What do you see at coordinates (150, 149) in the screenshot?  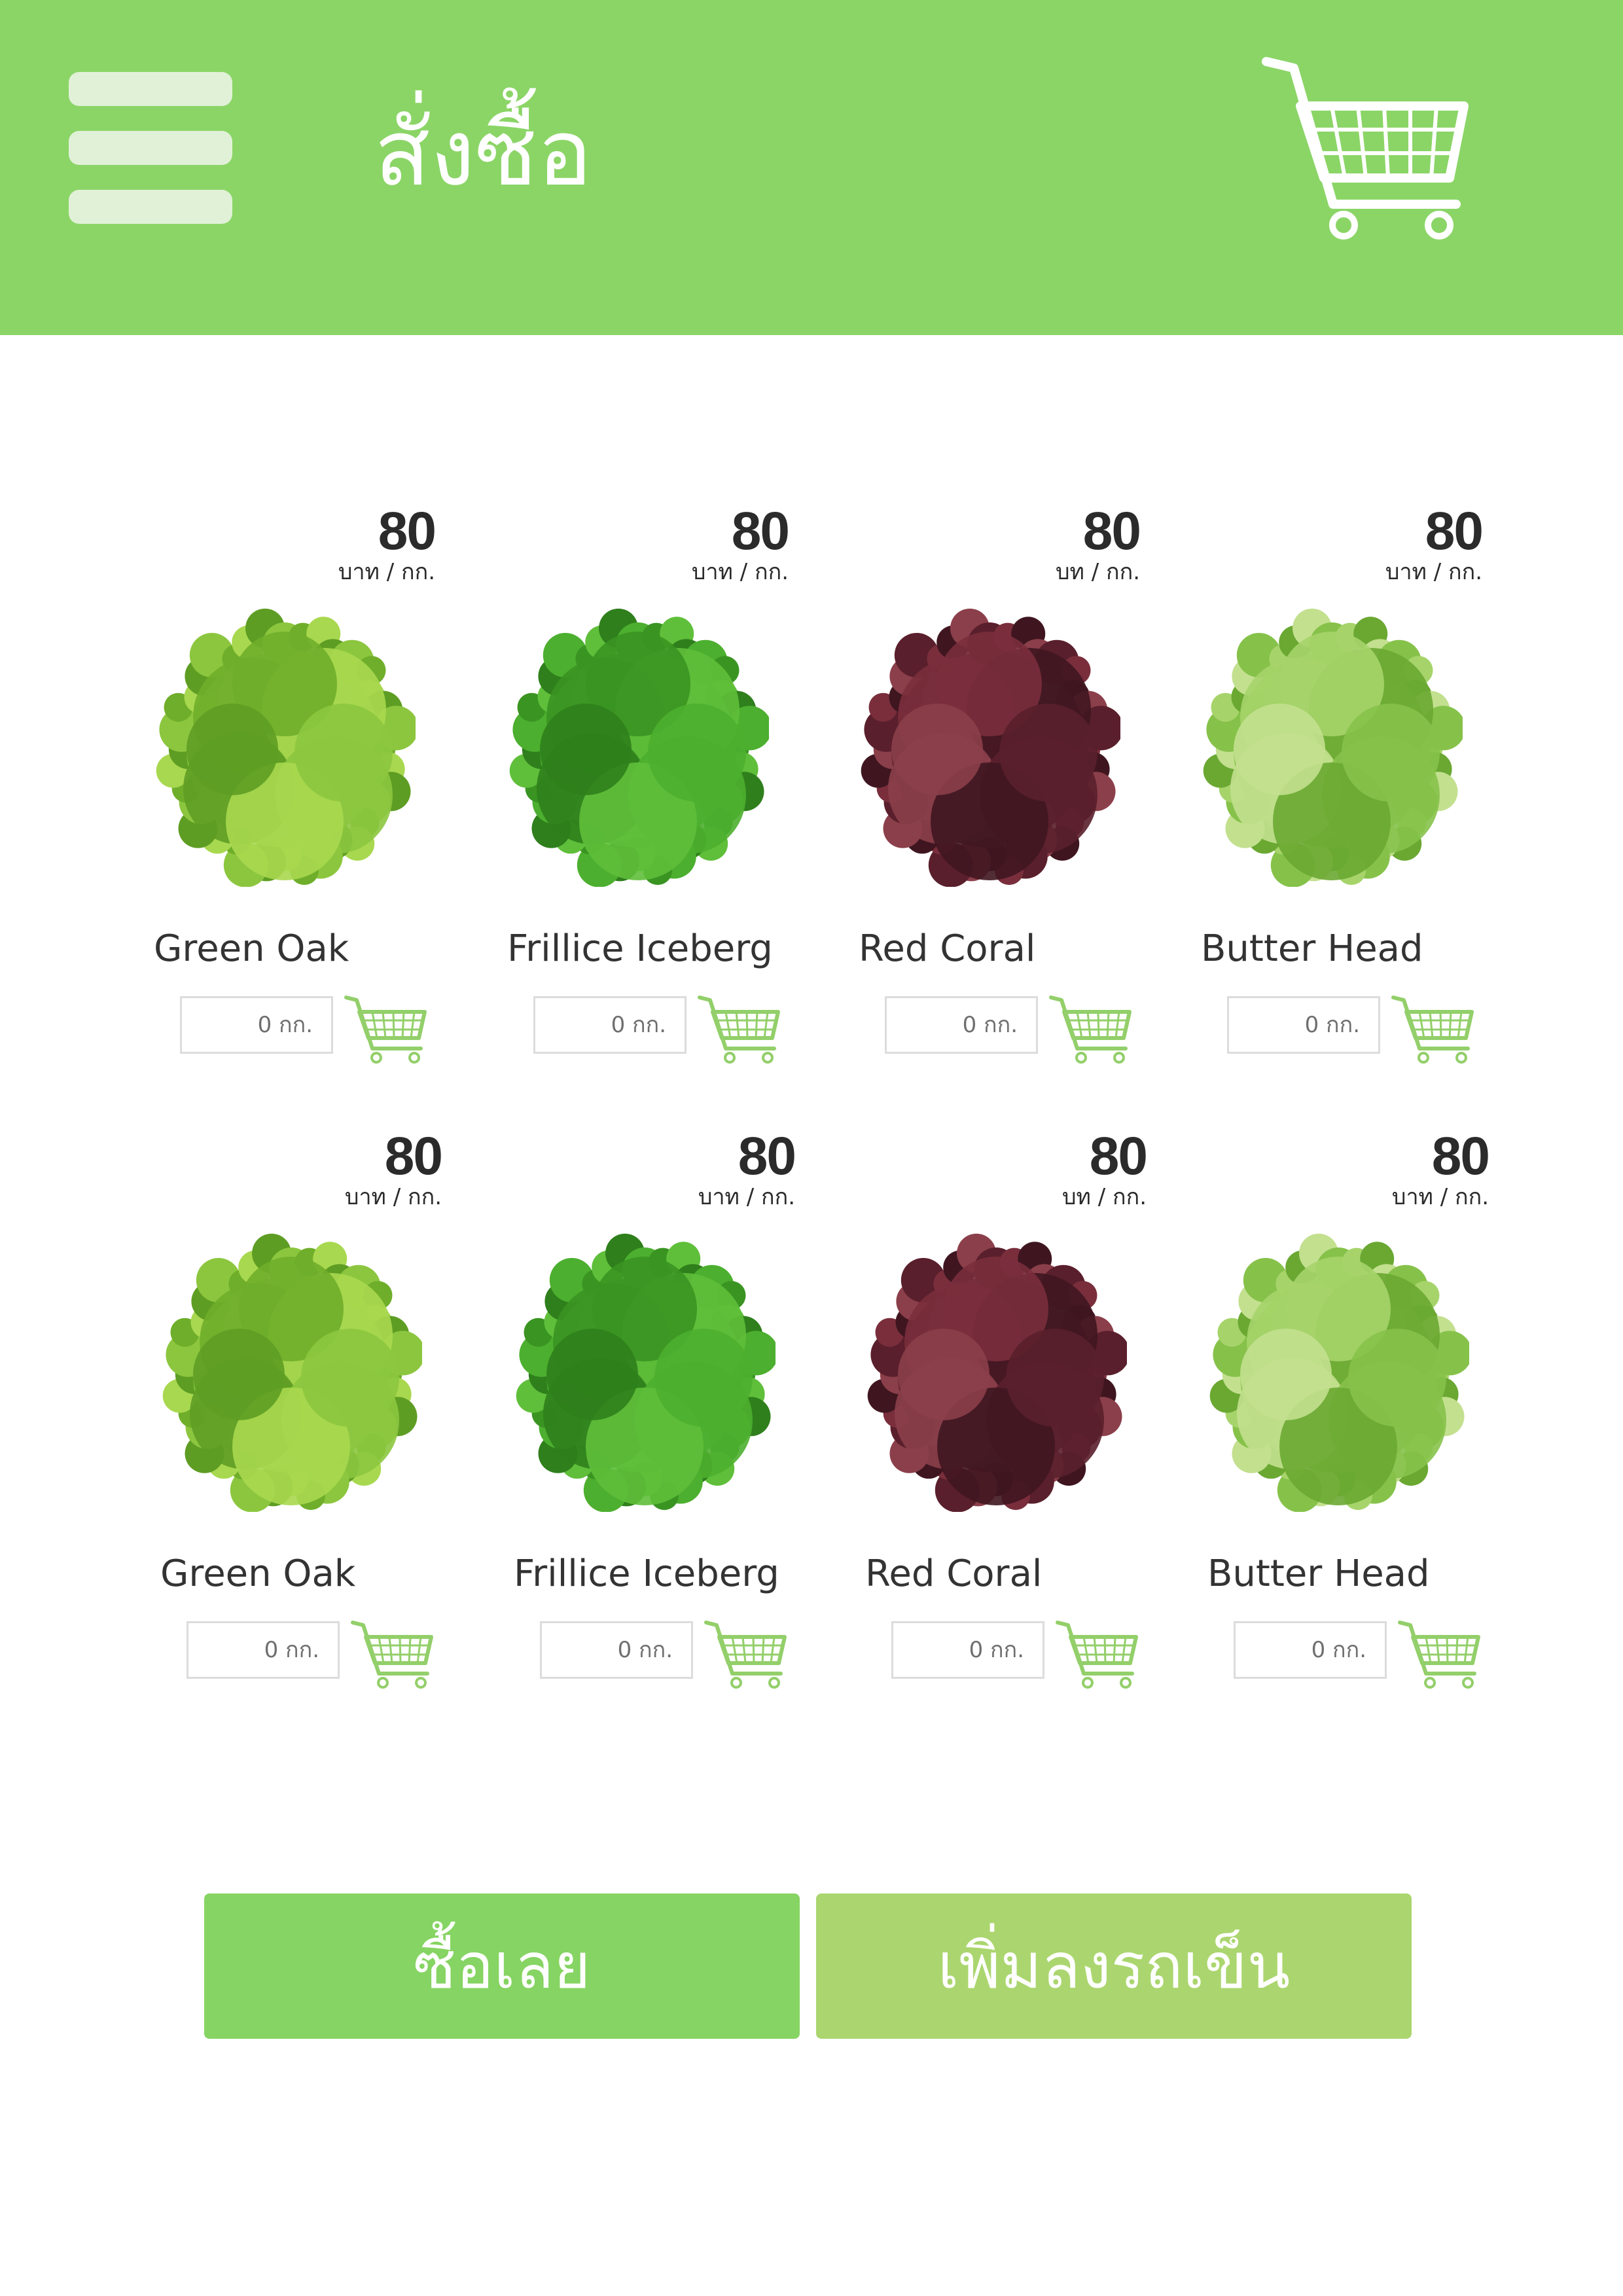 I see `hamburger-menu-icon` at bounding box center [150, 149].